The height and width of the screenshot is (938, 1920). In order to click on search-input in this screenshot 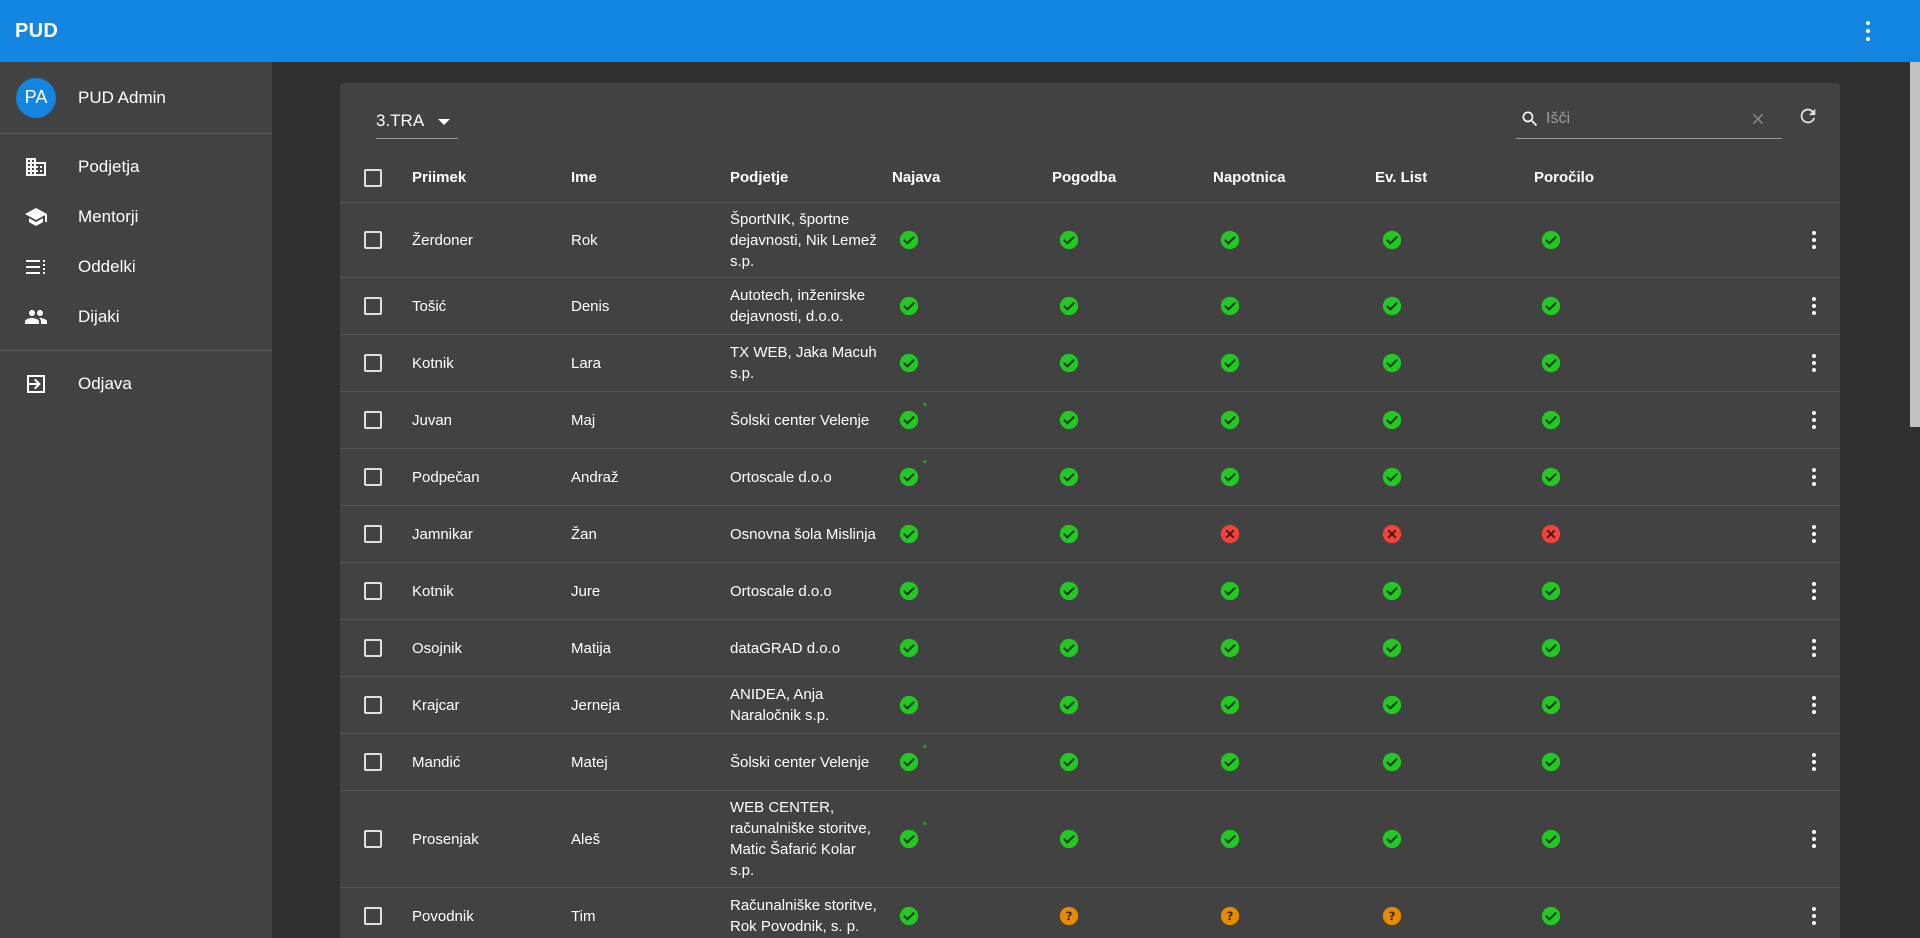, I will do `click(1646, 118)`.